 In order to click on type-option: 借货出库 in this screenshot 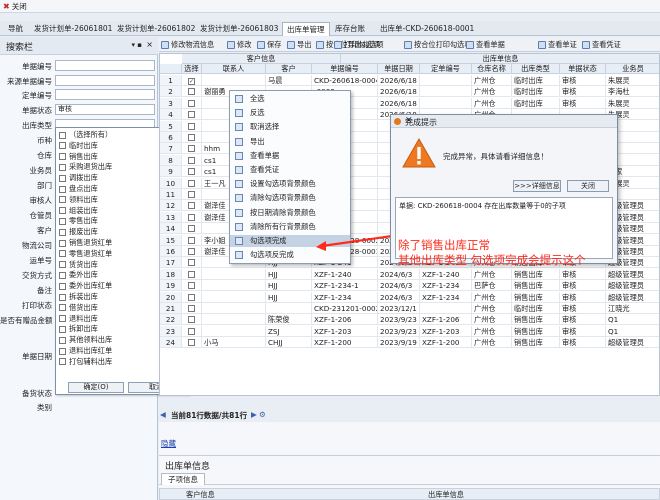, I will do `click(78, 308)`.